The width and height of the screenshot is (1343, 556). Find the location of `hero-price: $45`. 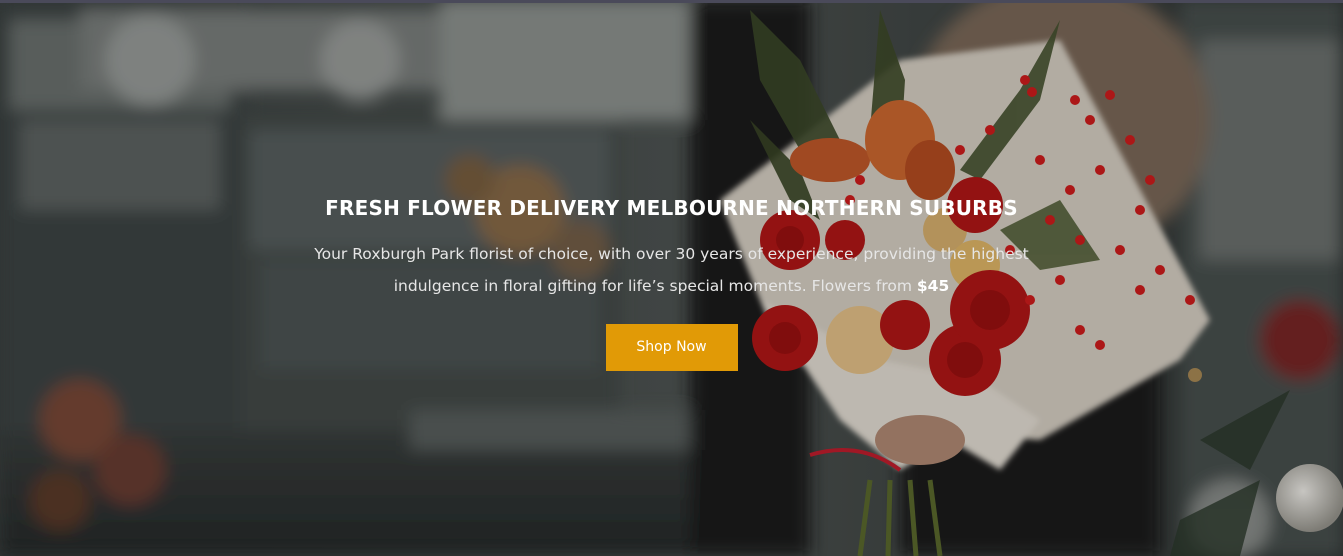

hero-price: $45 is located at coordinates (933, 286).